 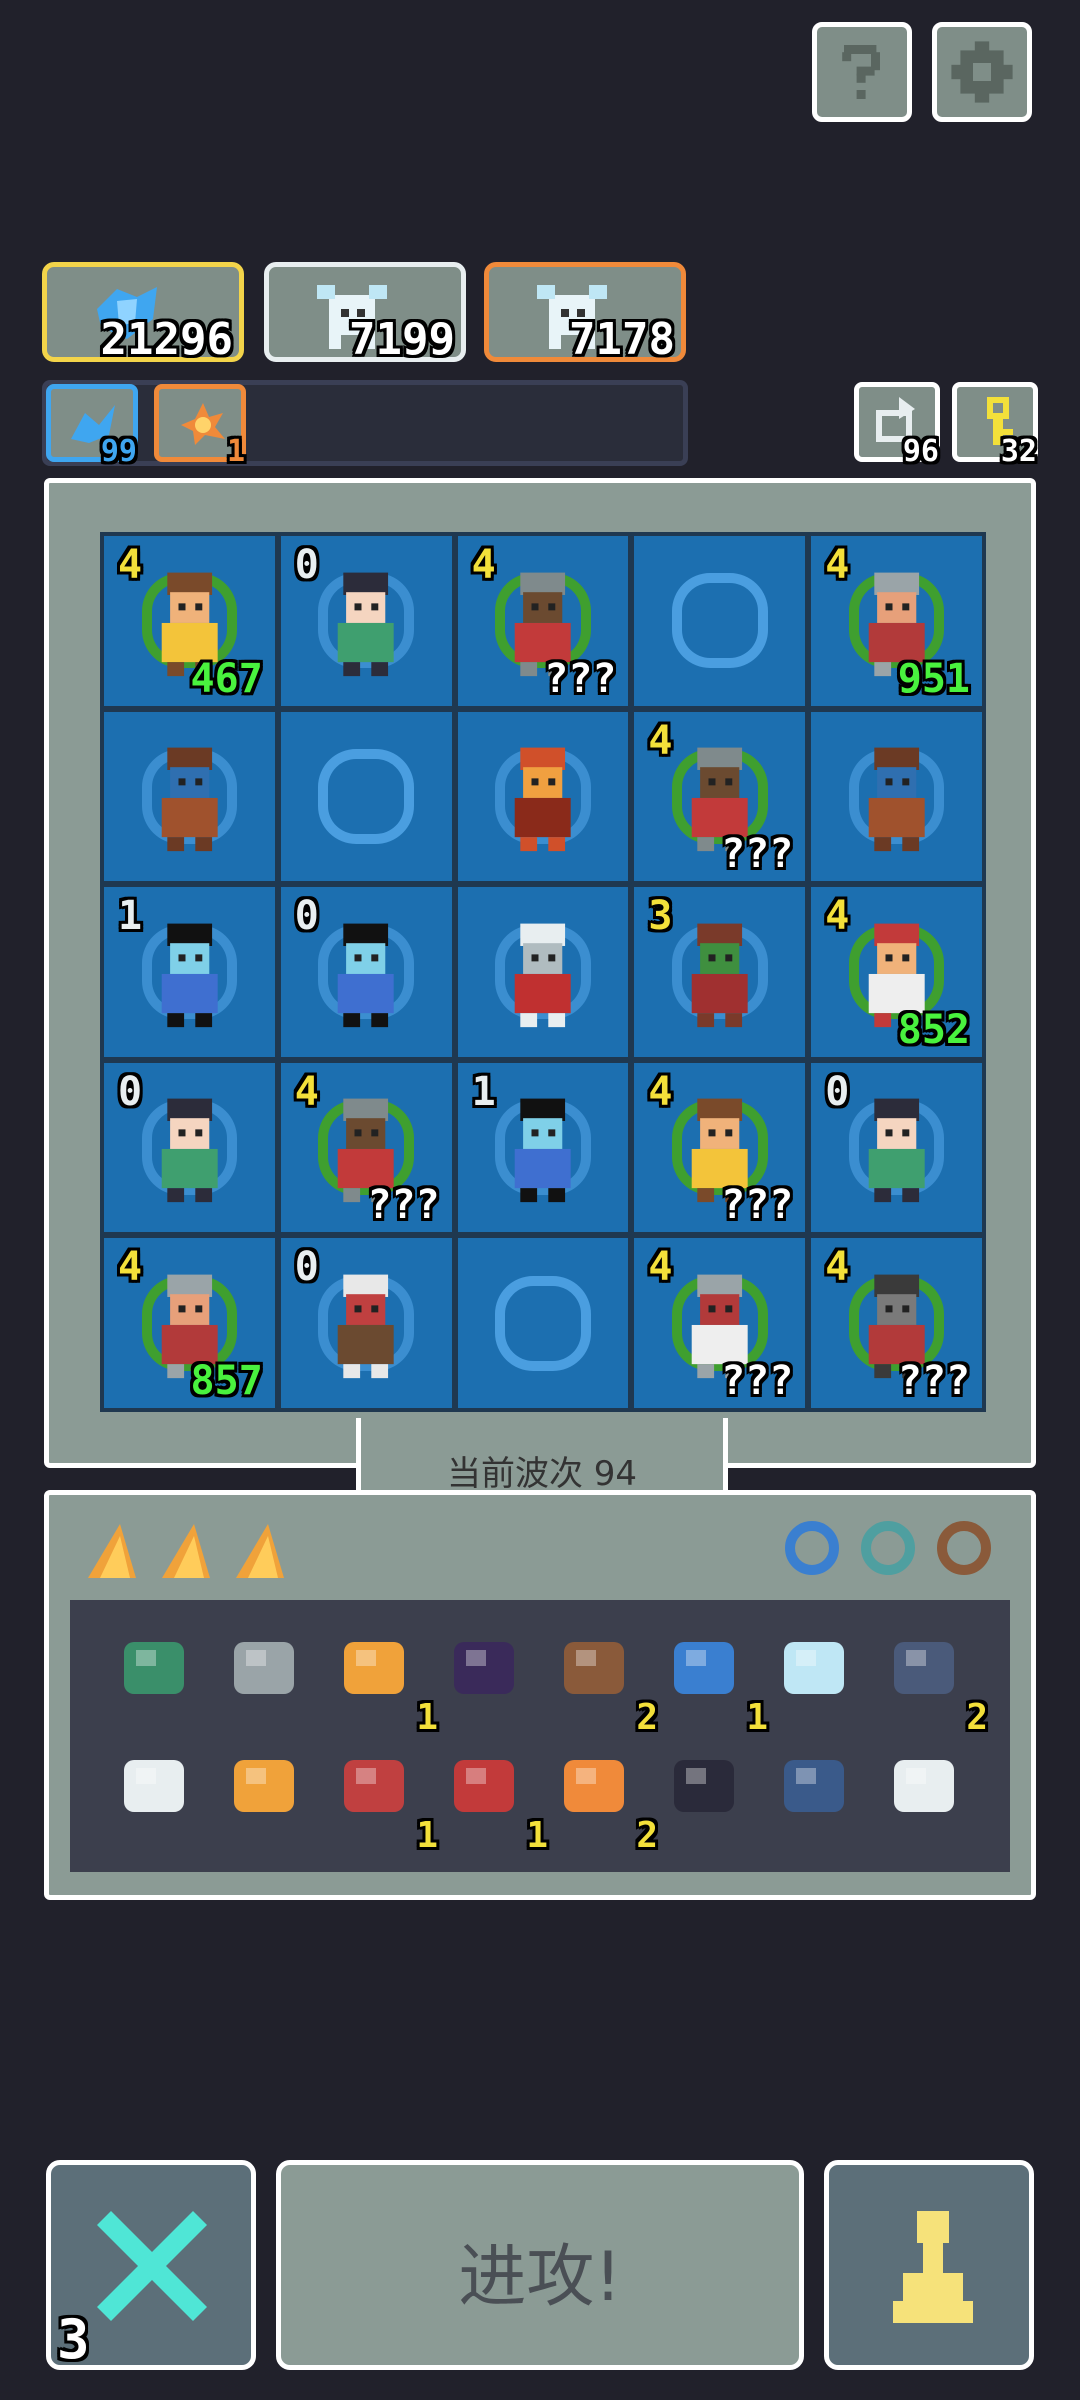 I want to click on resource-crystal: 21296, so click(x=143, y=313).